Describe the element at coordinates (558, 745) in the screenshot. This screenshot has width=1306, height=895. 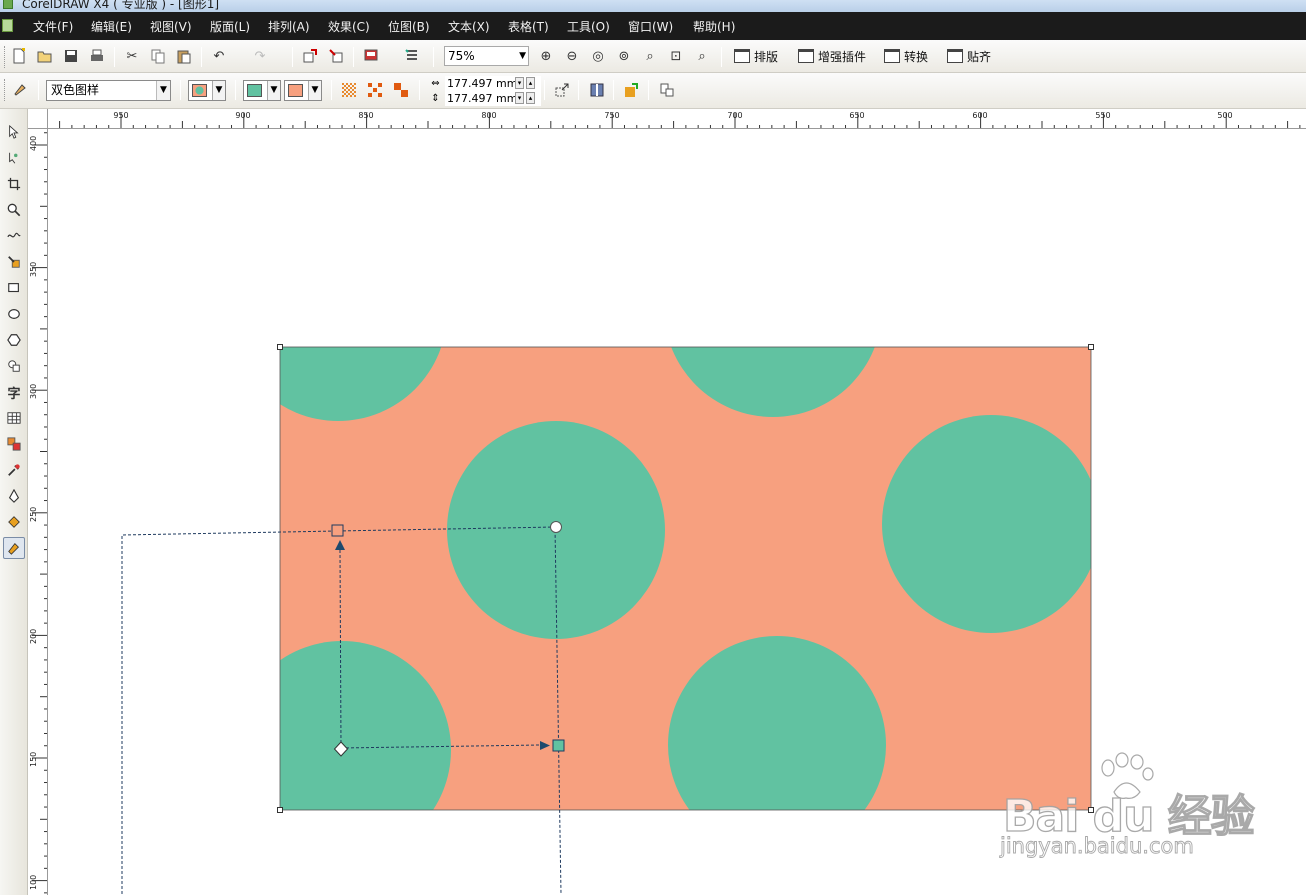
I see `front-color-node` at that location.